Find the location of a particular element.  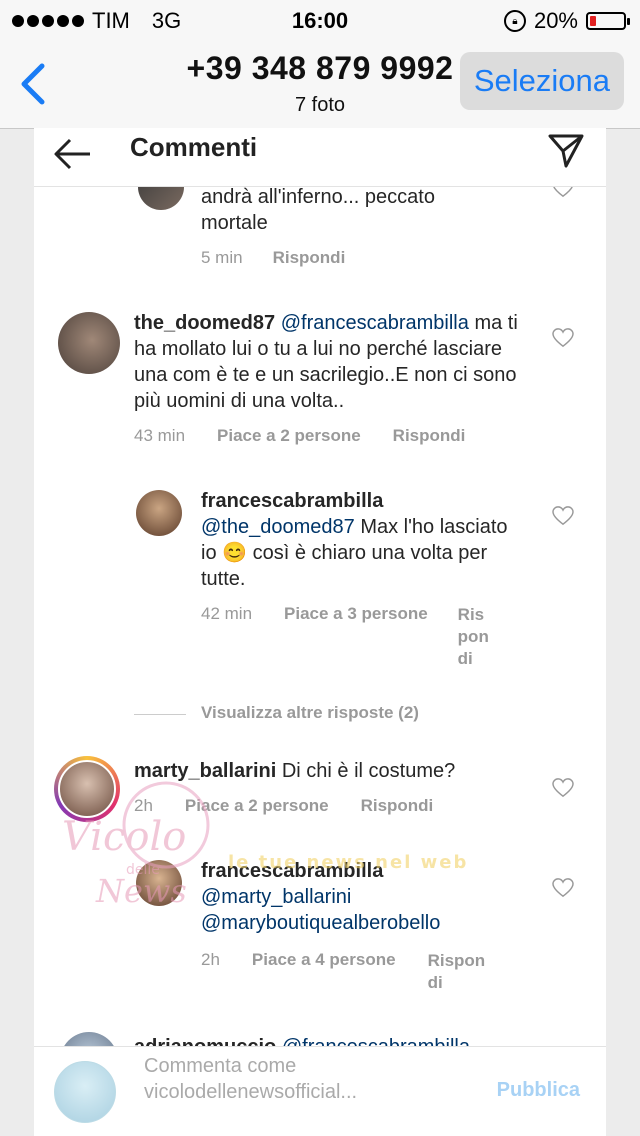

comment-username: marty_ballarini is located at coordinates (205, 771).